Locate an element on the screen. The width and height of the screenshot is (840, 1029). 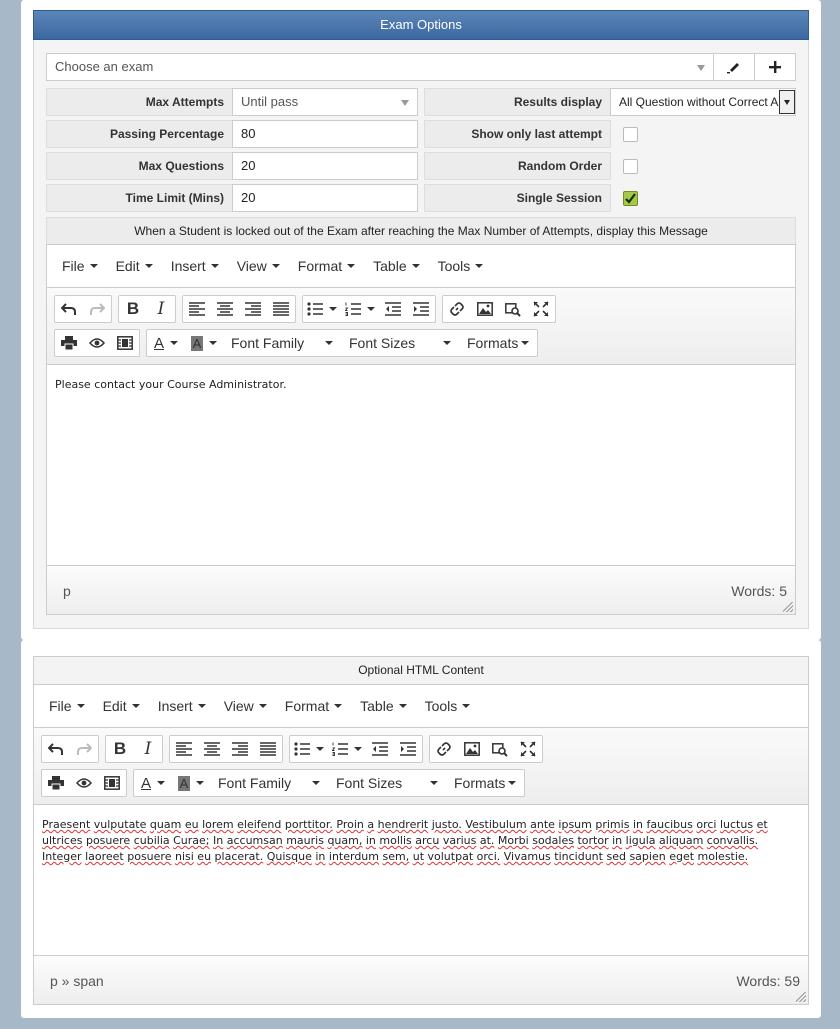
time-limit-input: 20 is located at coordinates (325, 198).